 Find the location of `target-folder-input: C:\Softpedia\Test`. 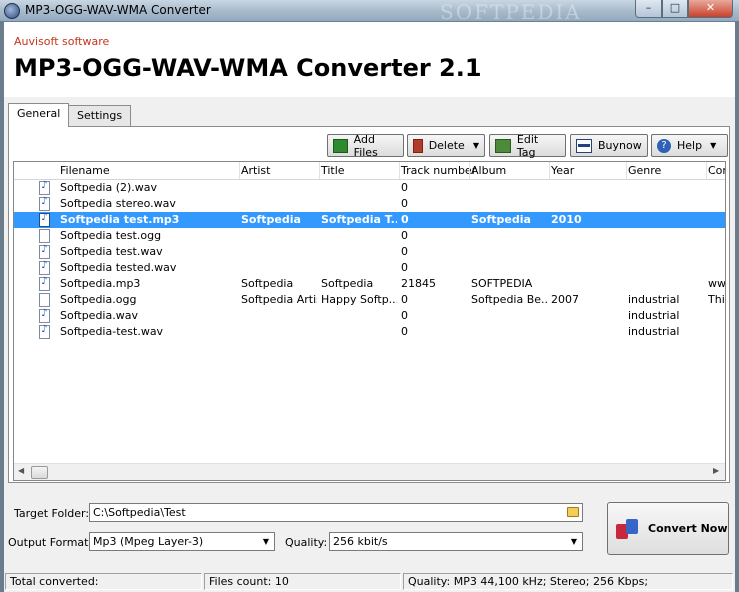

target-folder-input: C:\Softpedia\Test is located at coordinates (336, 512).